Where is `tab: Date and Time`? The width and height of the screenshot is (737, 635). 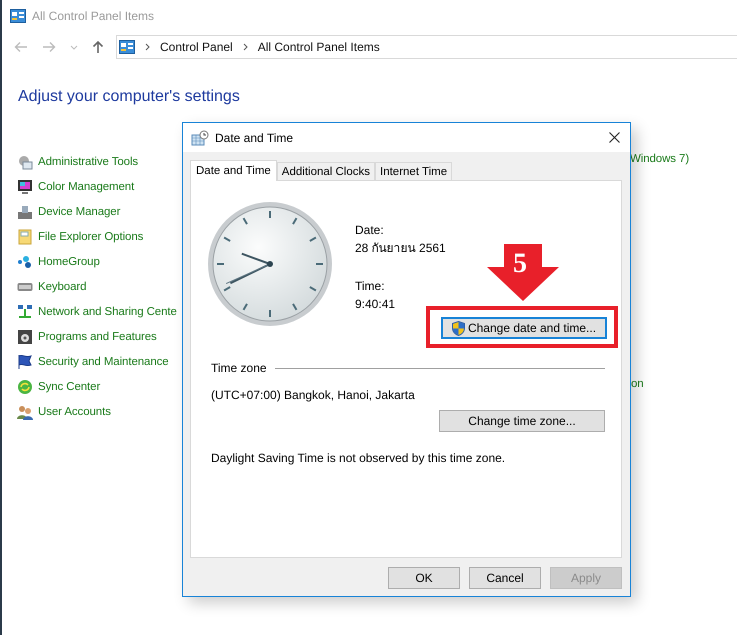 tab: Date and Time is located at coordinates (233, 170).